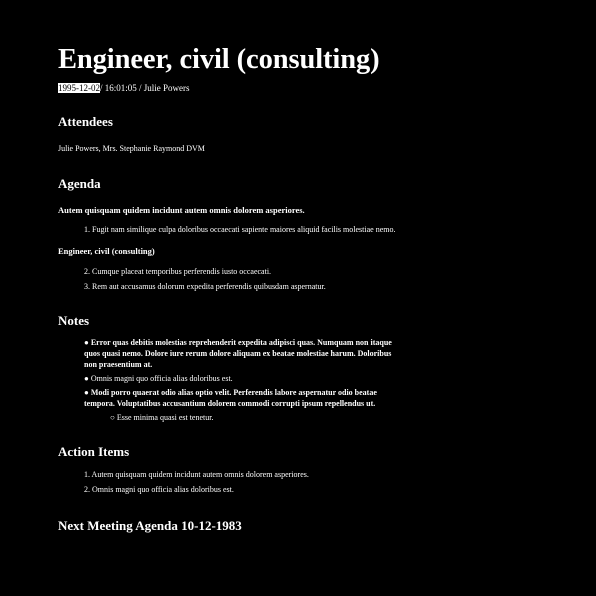  Describe the element at coordinates (145, 88) in the screenshot. I see `meta-time-author: / 16:01:05 / Julie Powers` at that location.